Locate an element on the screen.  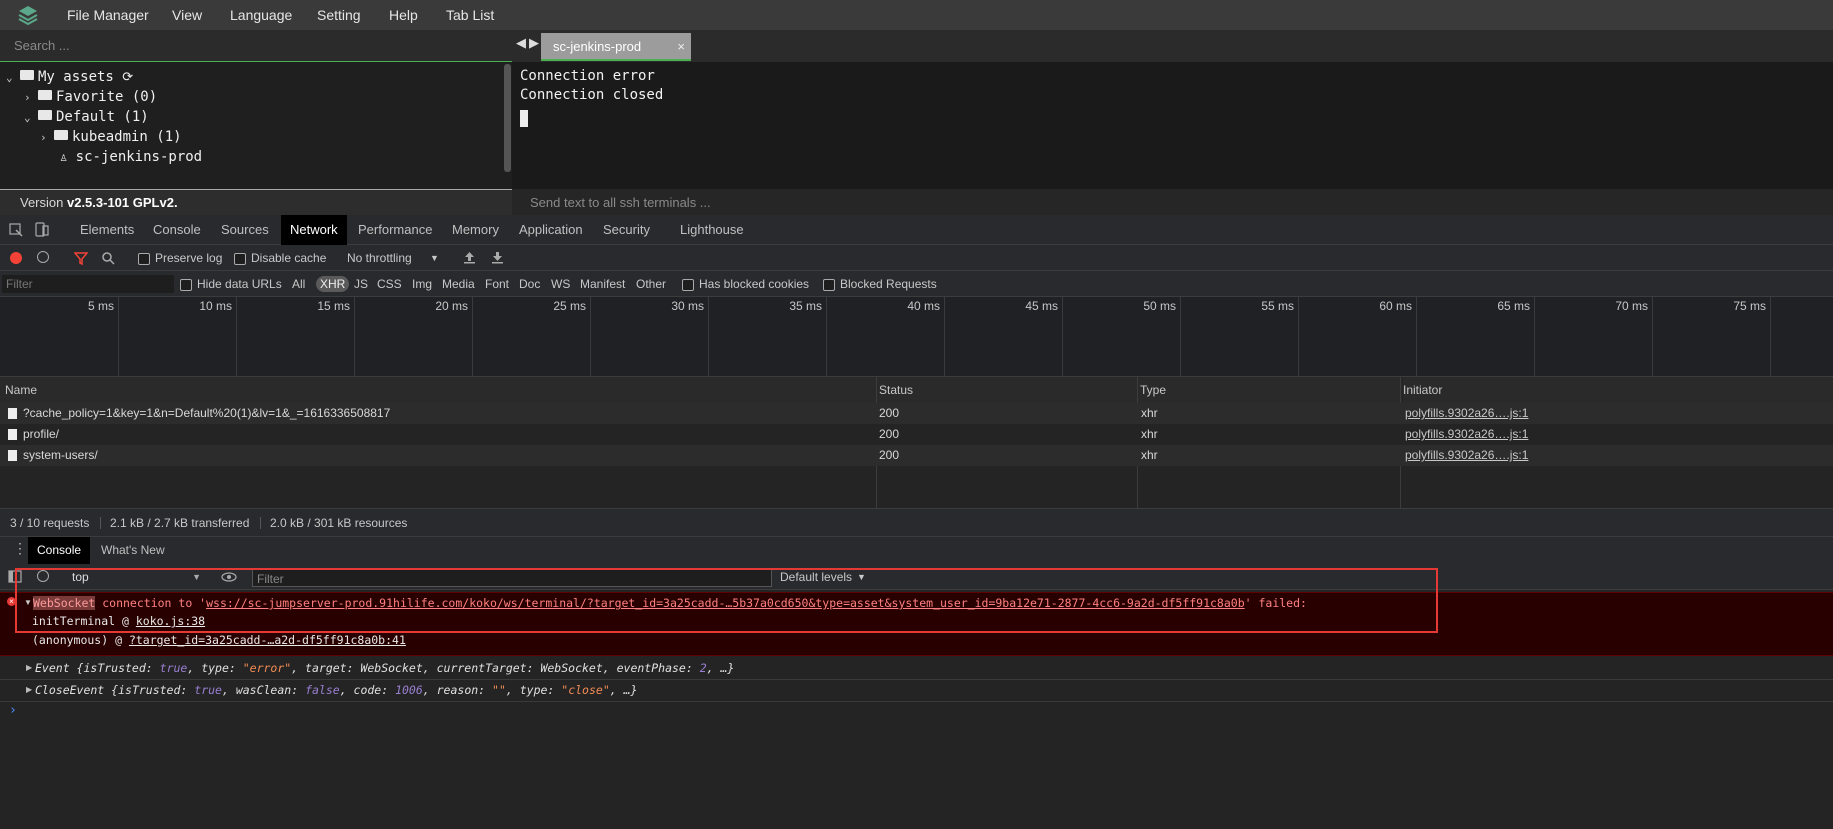
type-filter-media: Media is located at coordinates (458, 284).